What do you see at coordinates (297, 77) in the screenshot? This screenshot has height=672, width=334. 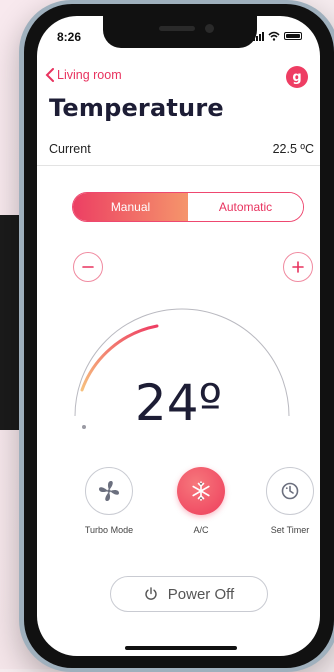 I see `avatar: g` at bounding box center [297, 77].